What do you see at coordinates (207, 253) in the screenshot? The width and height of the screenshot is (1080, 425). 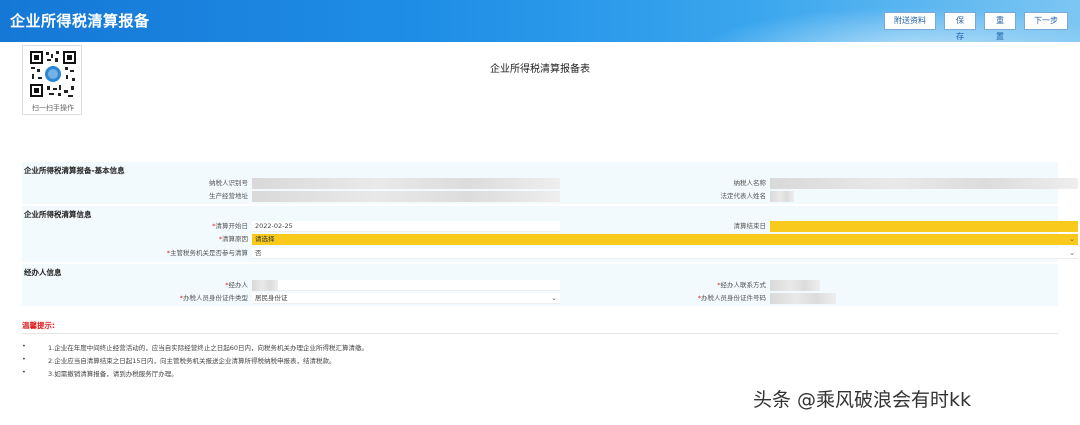 I see `participate-label: *主管税务机关是否参与清算` at bounding box center [207, 253].